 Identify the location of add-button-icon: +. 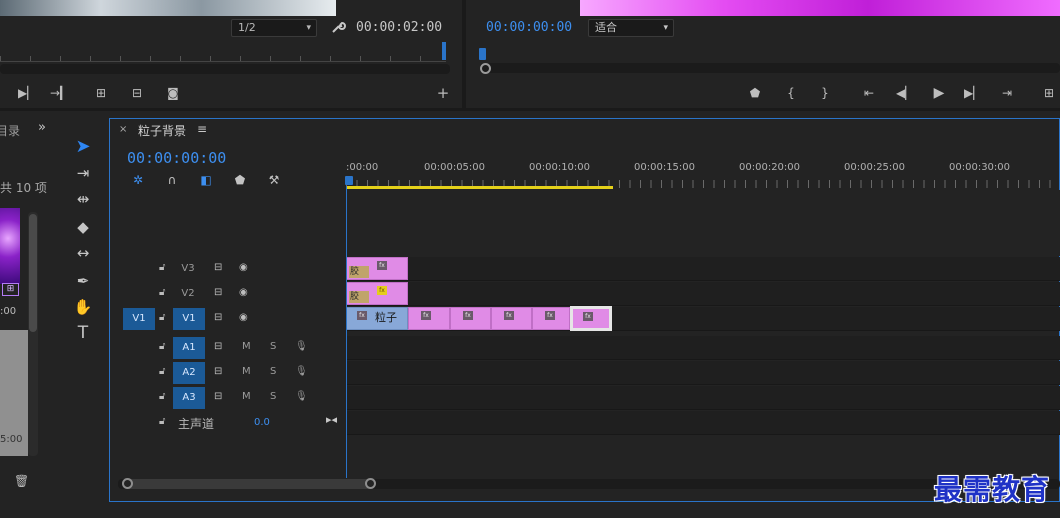
(443, 93).